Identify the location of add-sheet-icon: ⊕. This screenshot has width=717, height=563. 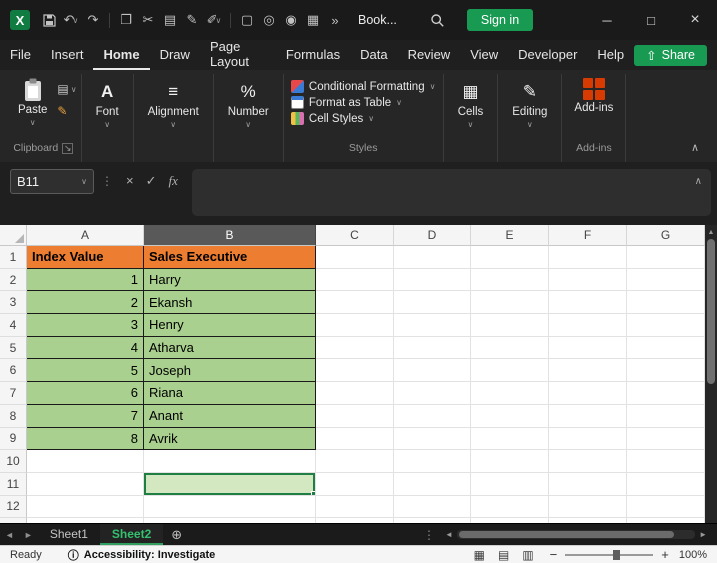
(176, 535).